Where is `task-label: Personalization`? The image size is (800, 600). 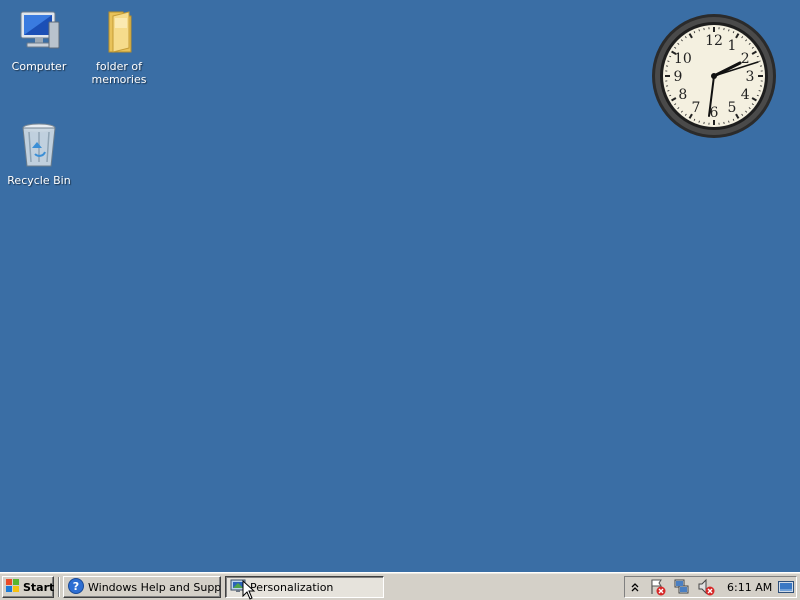 task-label: Personalization is located at coordinates (292, 587).